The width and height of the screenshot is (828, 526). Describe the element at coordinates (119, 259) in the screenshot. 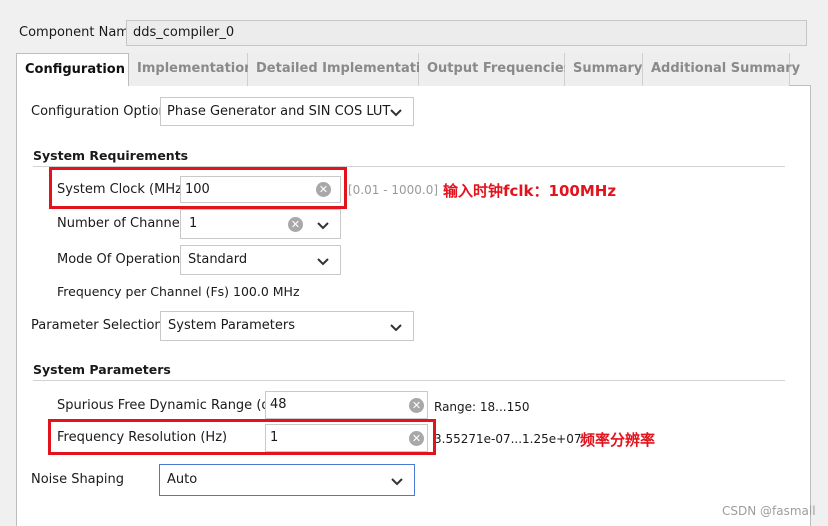

I see `mode-of-operation-label: Mode Of Operation` at that location.